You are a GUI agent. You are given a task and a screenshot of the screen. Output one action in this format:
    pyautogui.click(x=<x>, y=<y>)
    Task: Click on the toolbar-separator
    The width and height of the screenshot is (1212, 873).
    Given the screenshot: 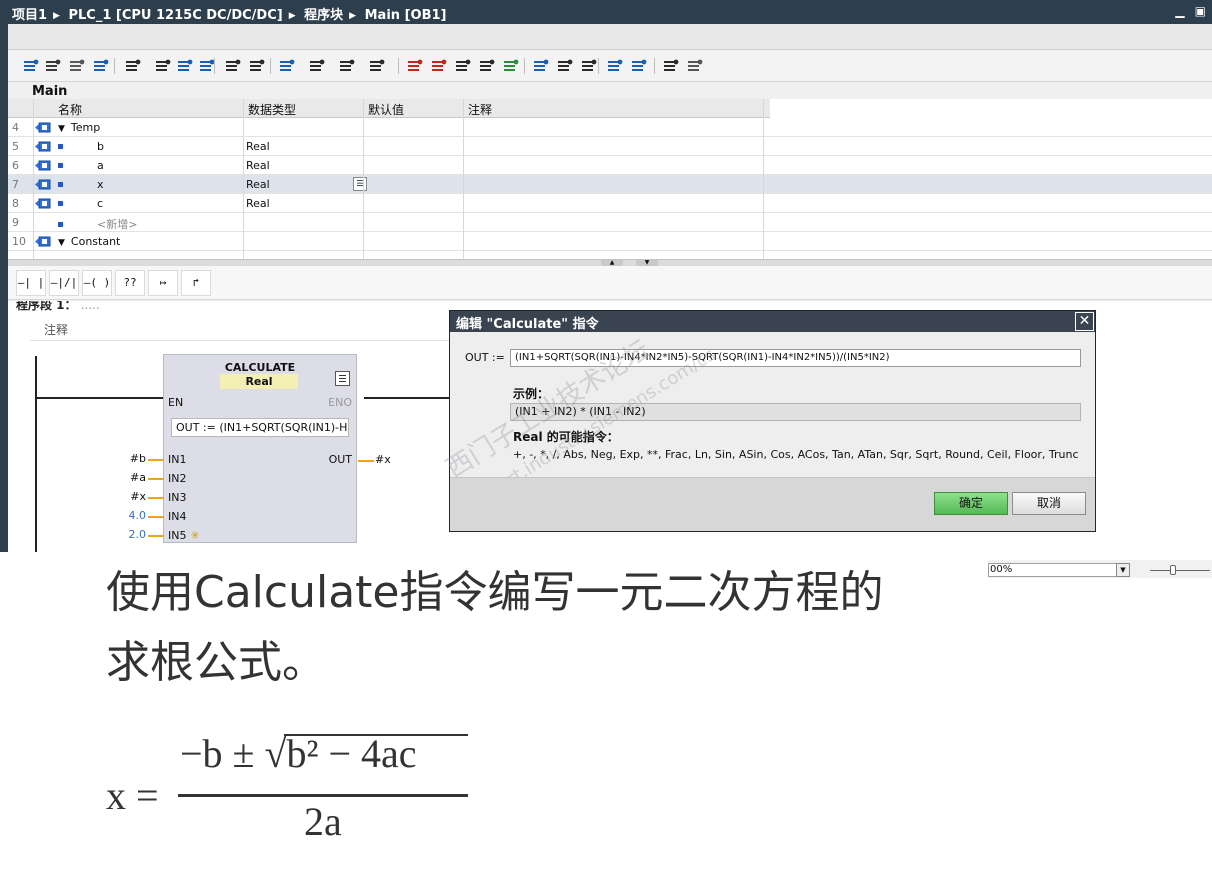 What is the action you would take?
    pyautogui.click(x=524, y=66)
    